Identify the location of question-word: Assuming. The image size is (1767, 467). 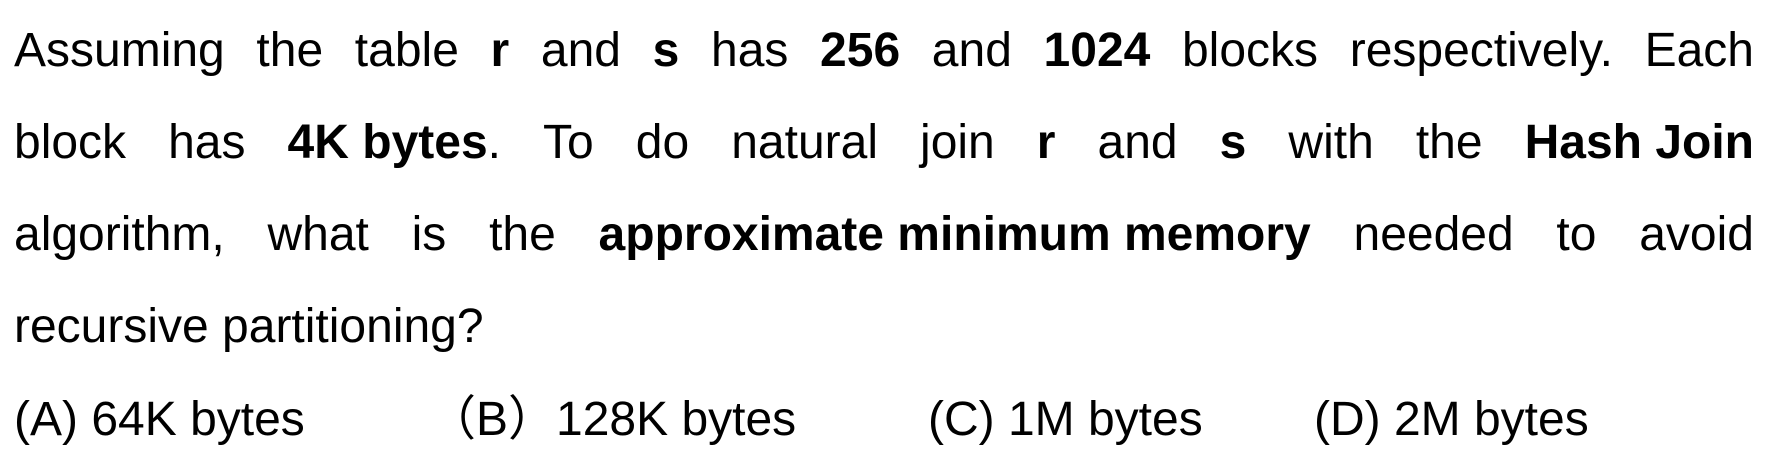
(119, 50).